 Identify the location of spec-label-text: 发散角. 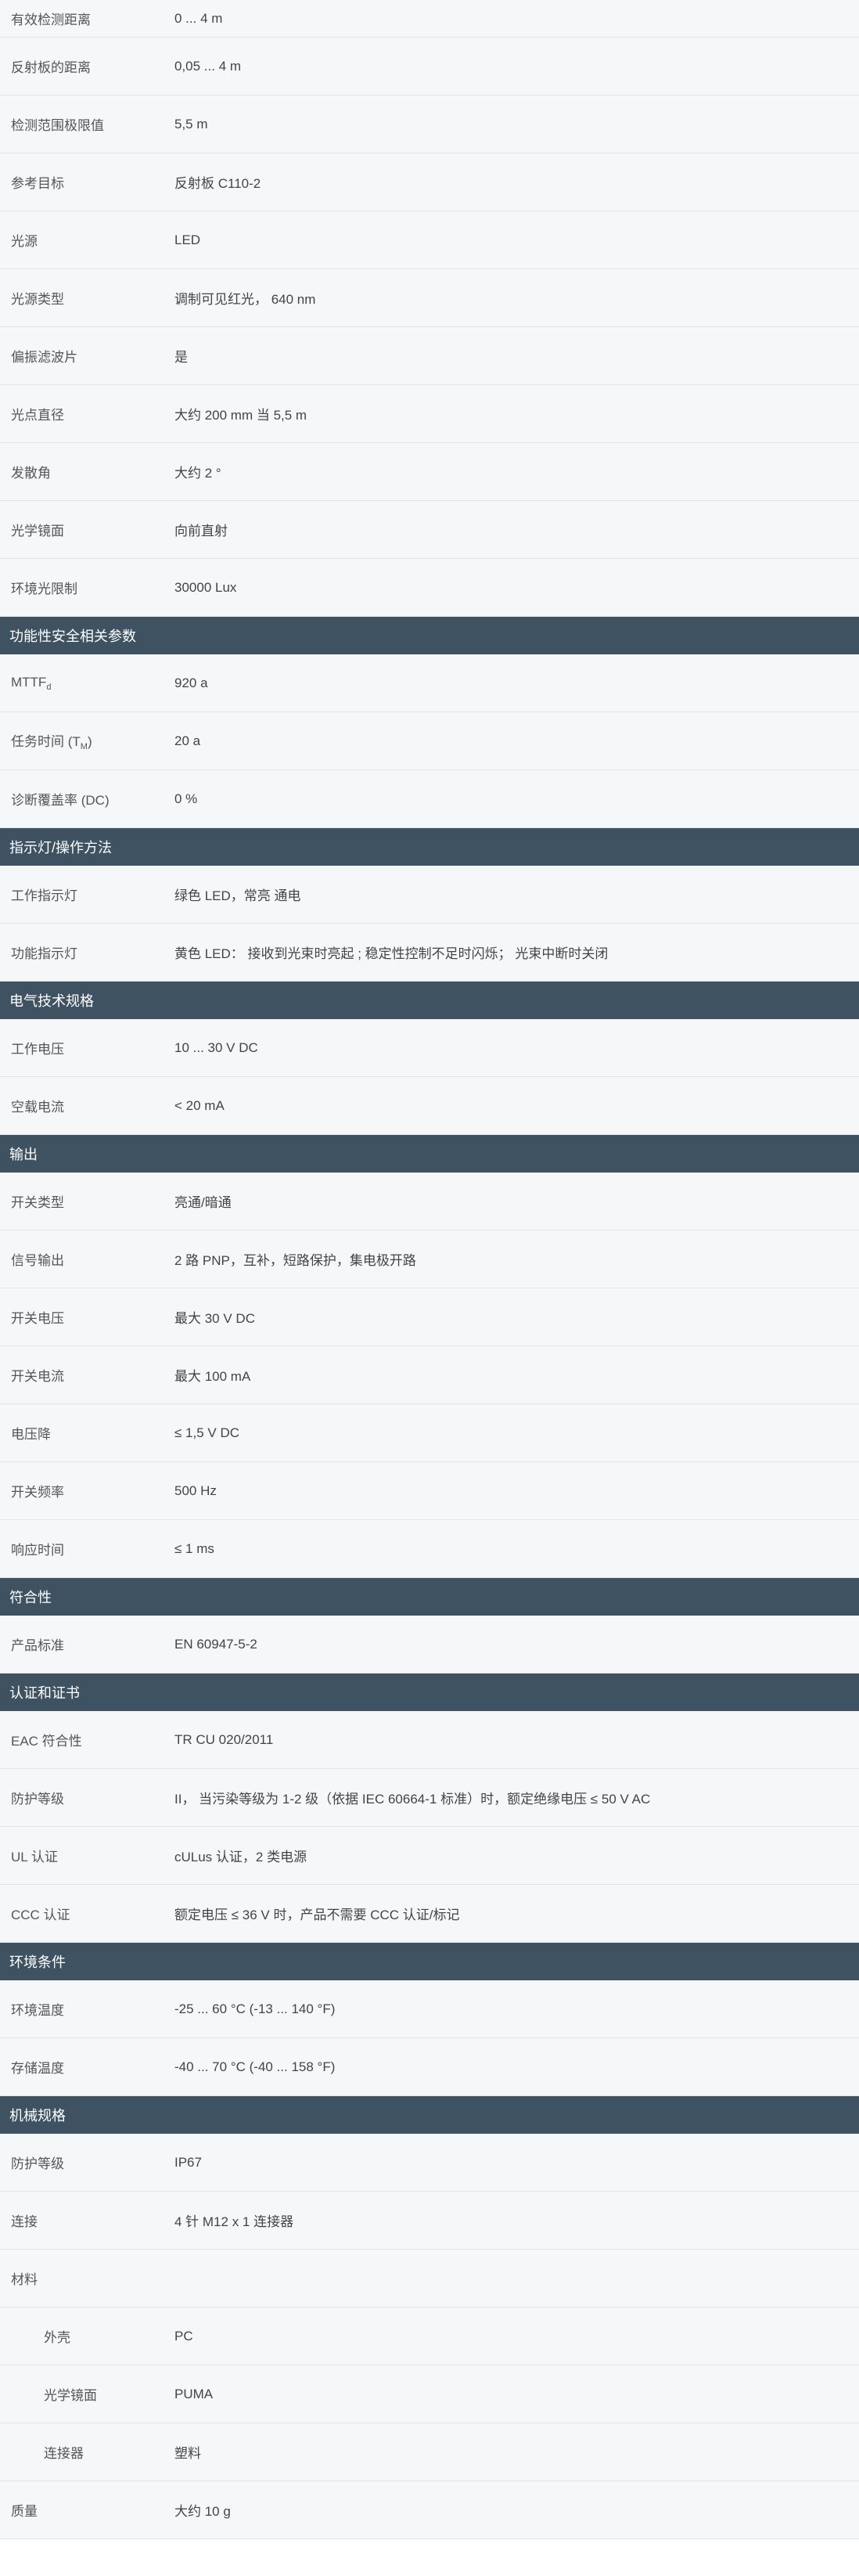
(31, 473).